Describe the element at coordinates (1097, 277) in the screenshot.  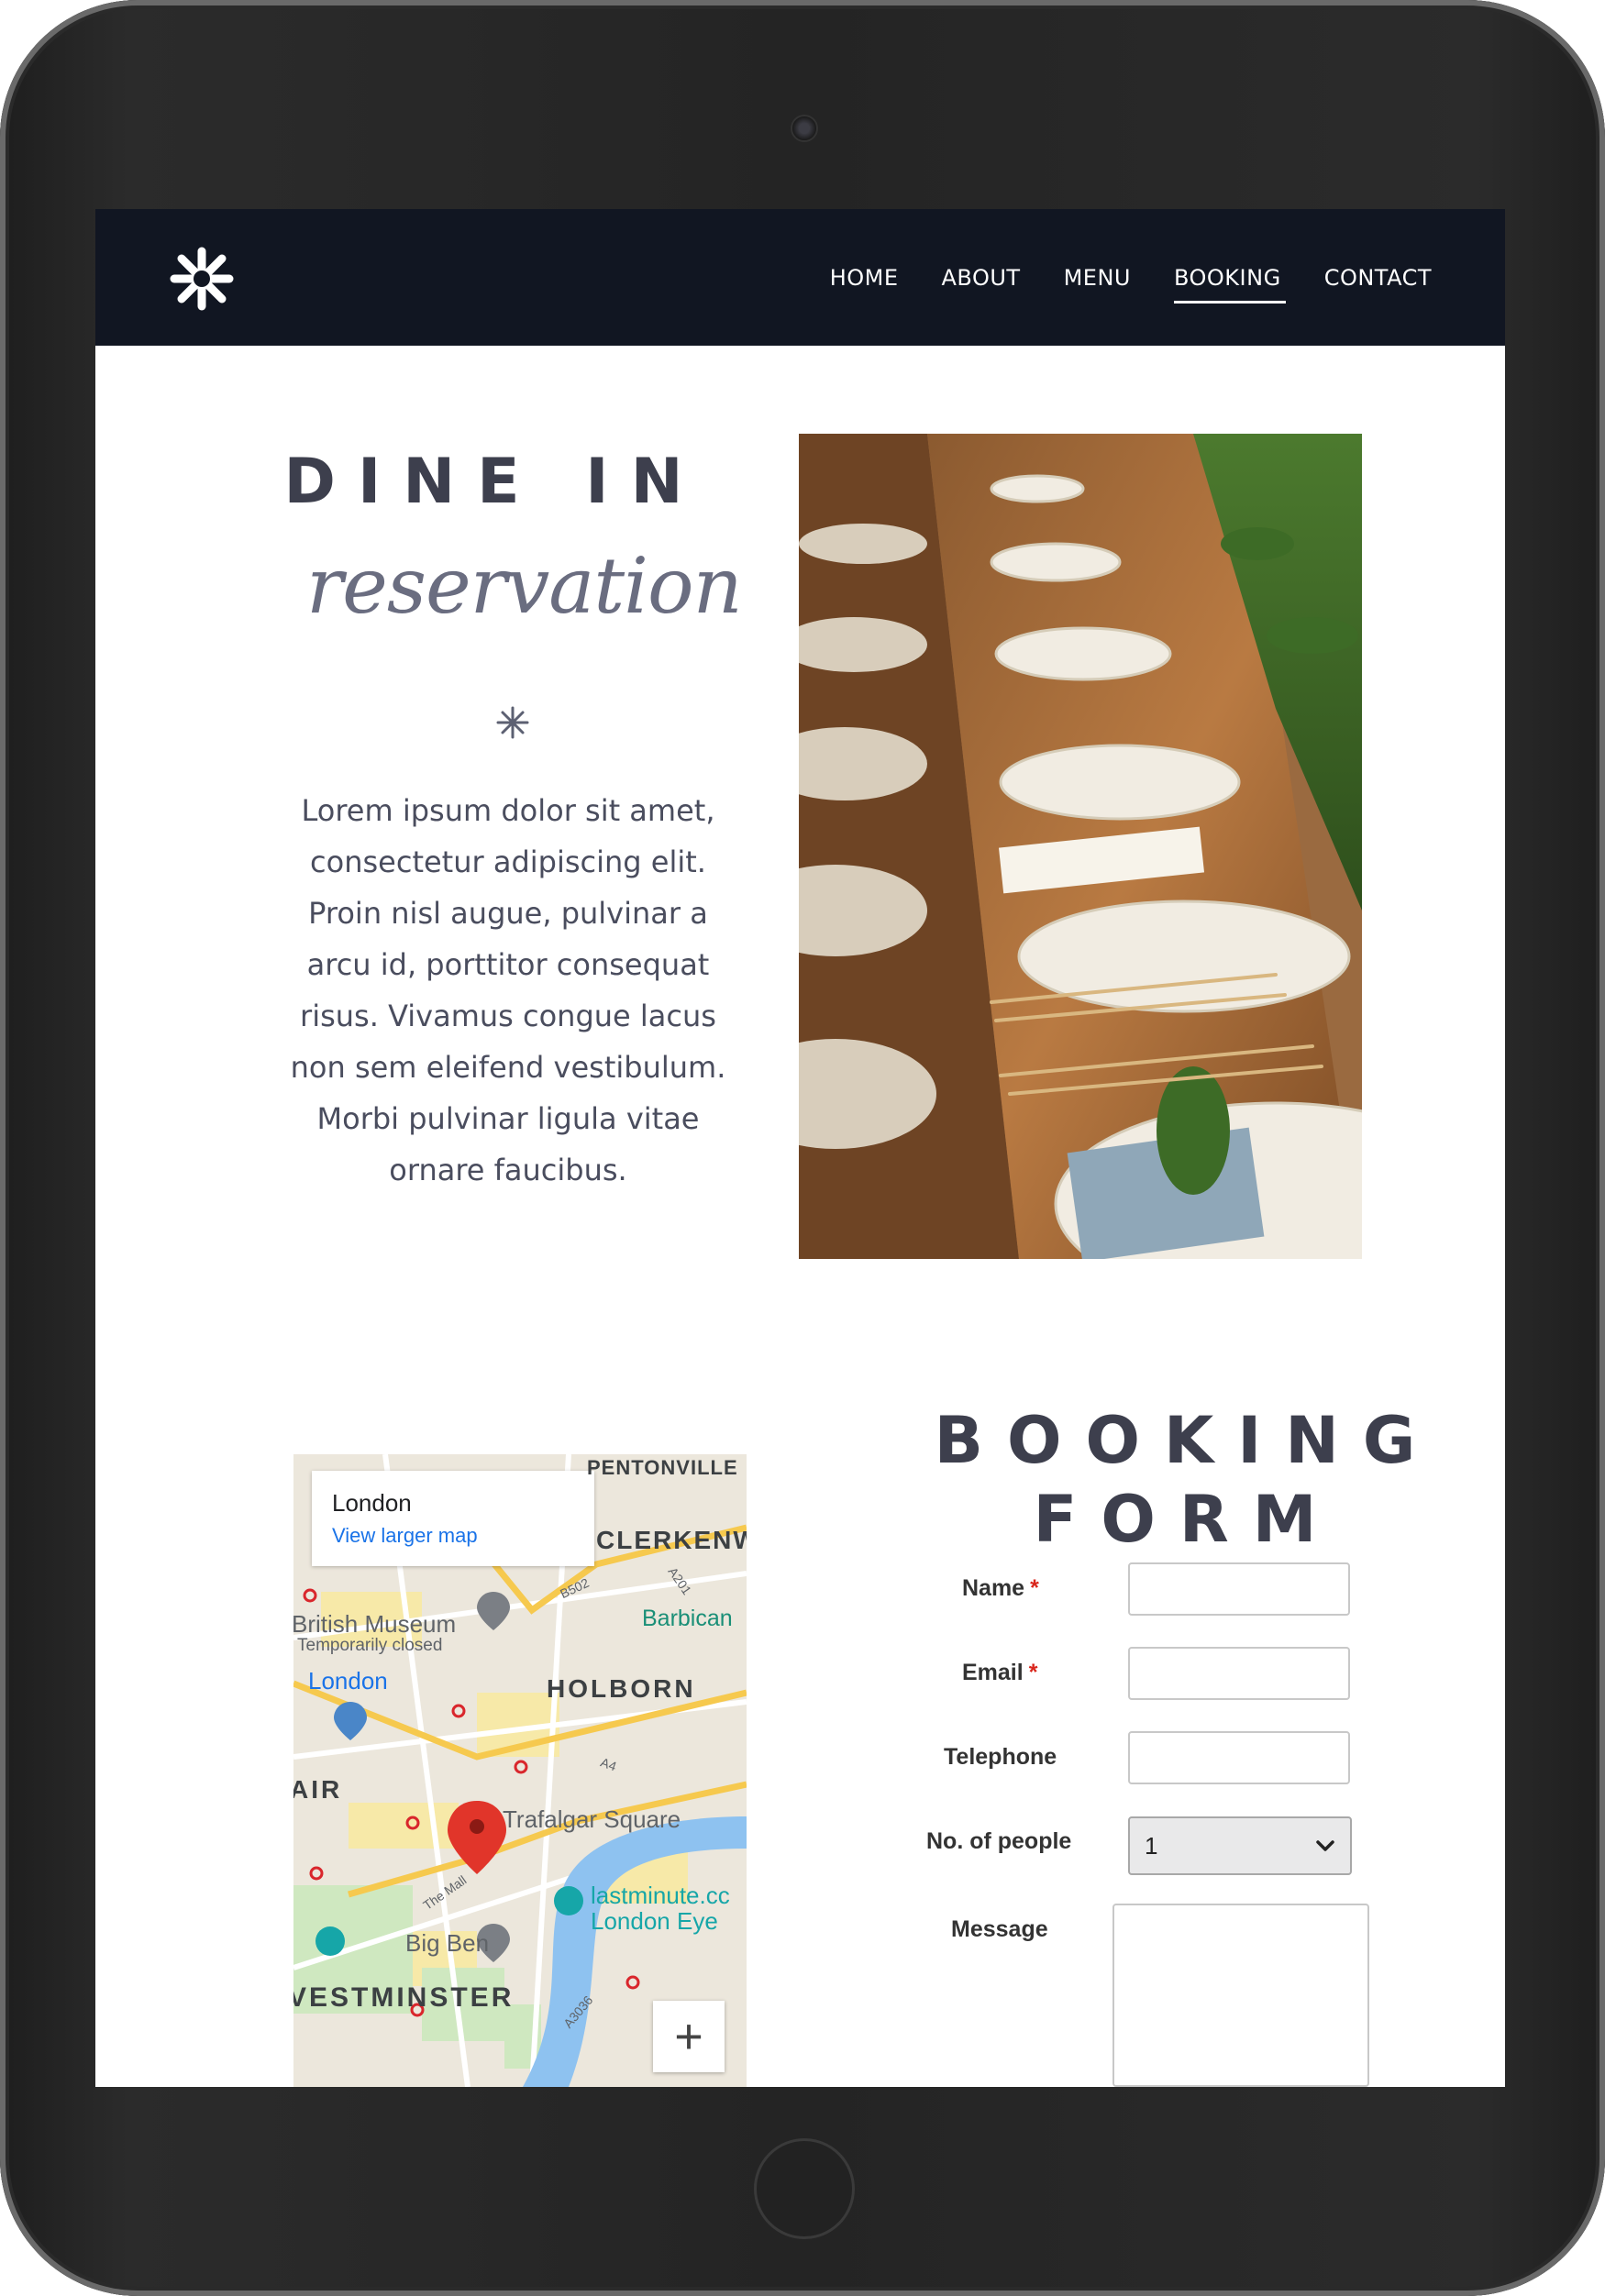
I see `nav-menu: MENU` at that location.